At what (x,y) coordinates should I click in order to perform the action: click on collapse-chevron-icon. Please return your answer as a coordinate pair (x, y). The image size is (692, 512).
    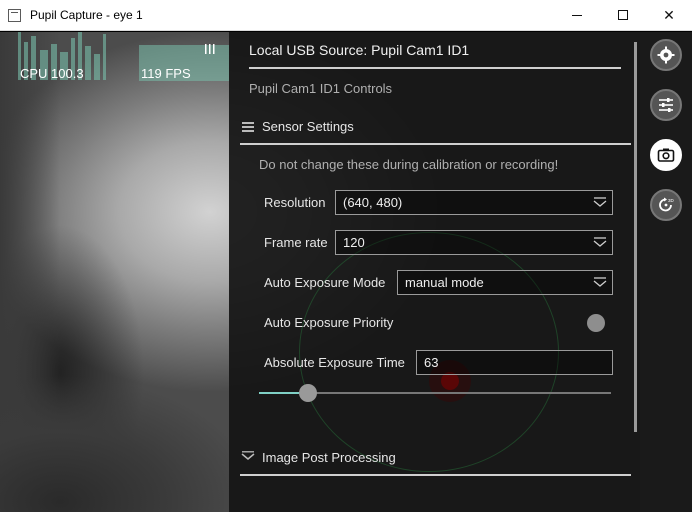
    Looking at the image, I should click on (248, 457).